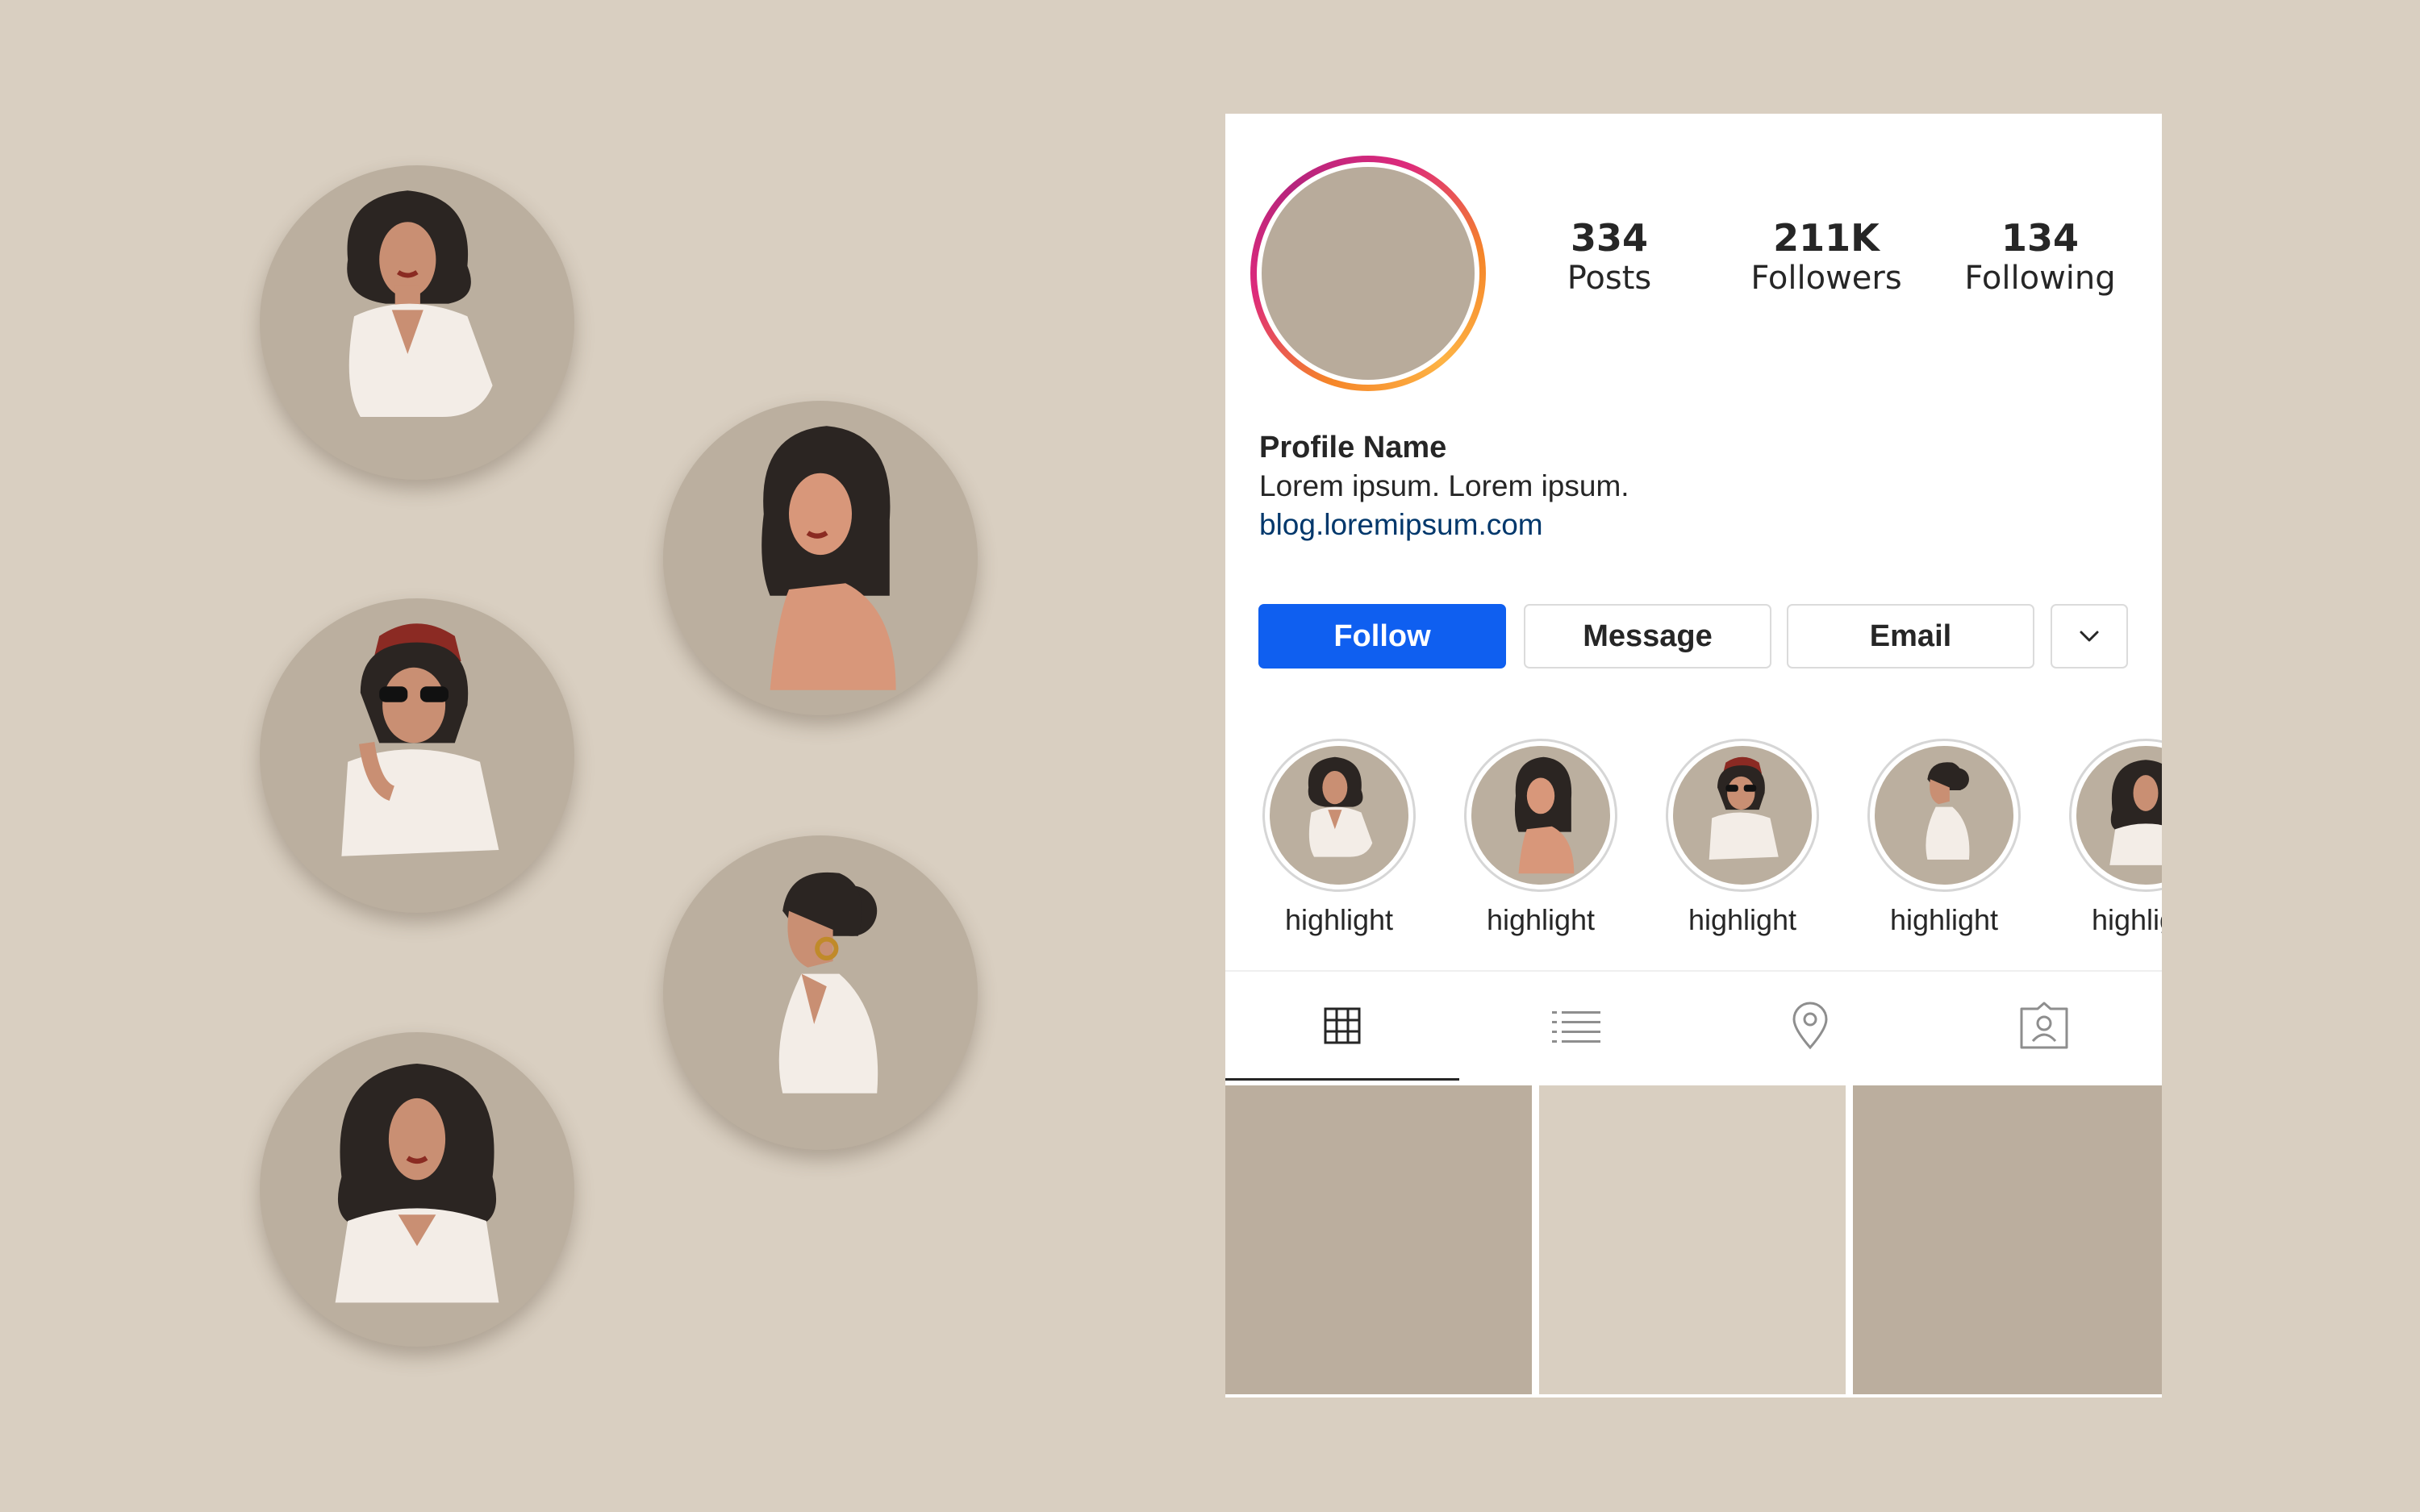 The width and height of the screenshot is (2420, 1512). I want to click on message-button: Message, so click(1647, 636).